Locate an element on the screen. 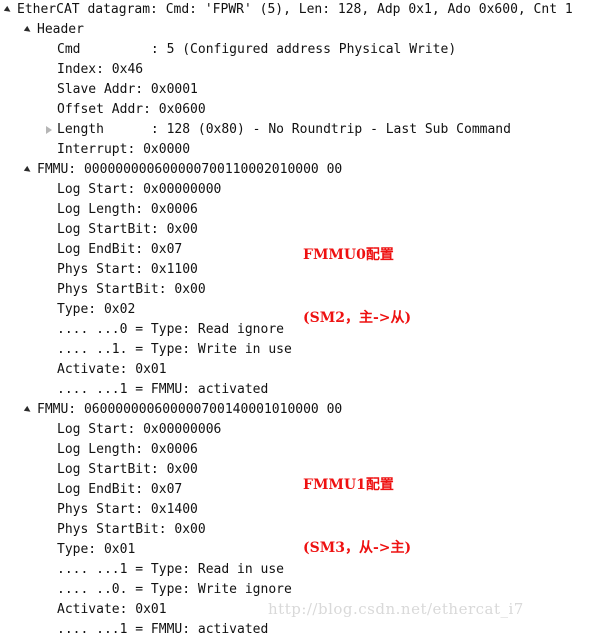 Image resolution: width=600 pixels, height=640 pixels. tree-row: .... ..1. = Type: Write in use is located at coordinates (300, 350).